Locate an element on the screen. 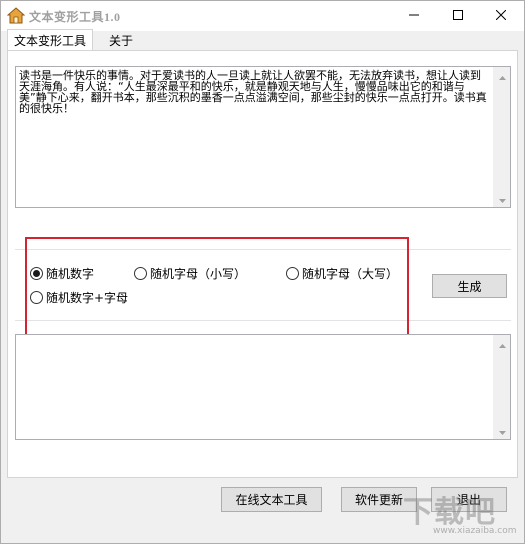 Image resolution: width=525 pixels, height=544 pixels. highlight-annotation is located at coordinates (217, 290).